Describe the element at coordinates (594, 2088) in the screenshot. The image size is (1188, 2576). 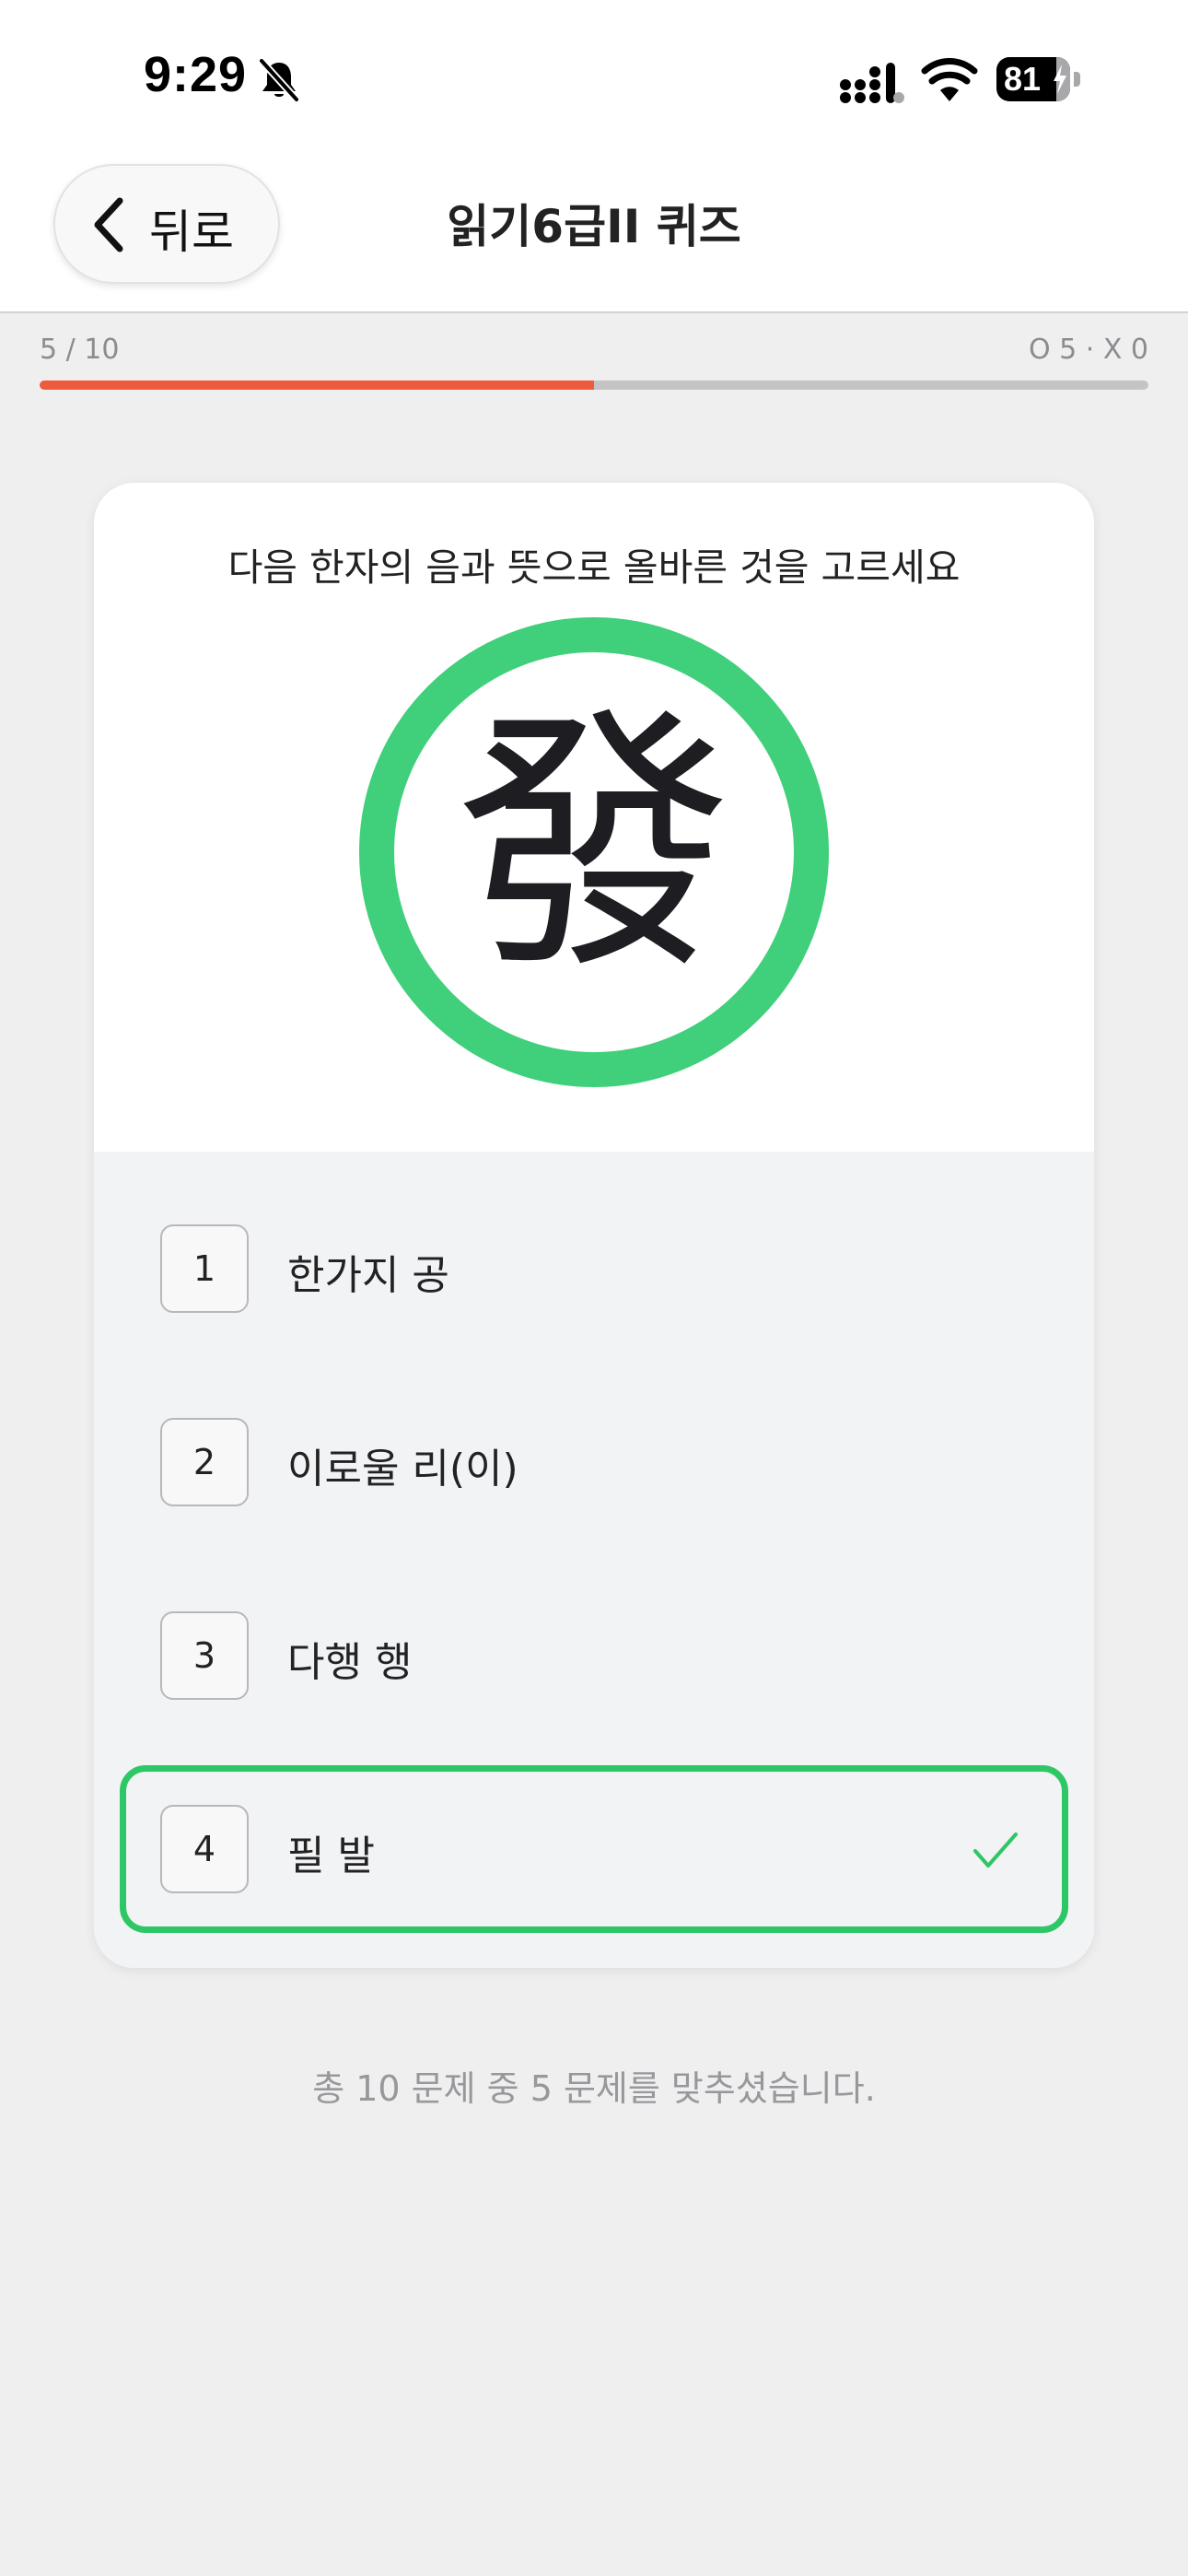
I see `result-text: 총 10 문제 중 5 문제를 맞추셨습니다.` at that location.